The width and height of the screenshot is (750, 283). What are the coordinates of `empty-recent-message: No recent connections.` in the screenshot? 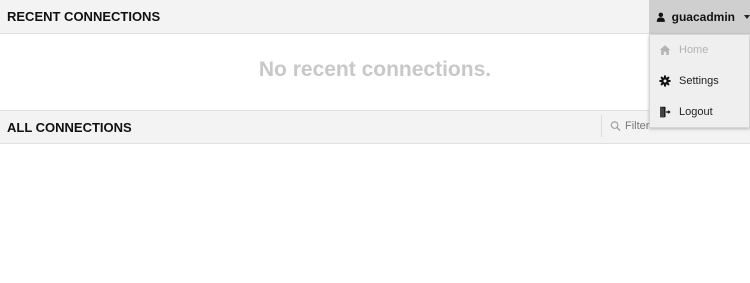 It's located at (375, 69).